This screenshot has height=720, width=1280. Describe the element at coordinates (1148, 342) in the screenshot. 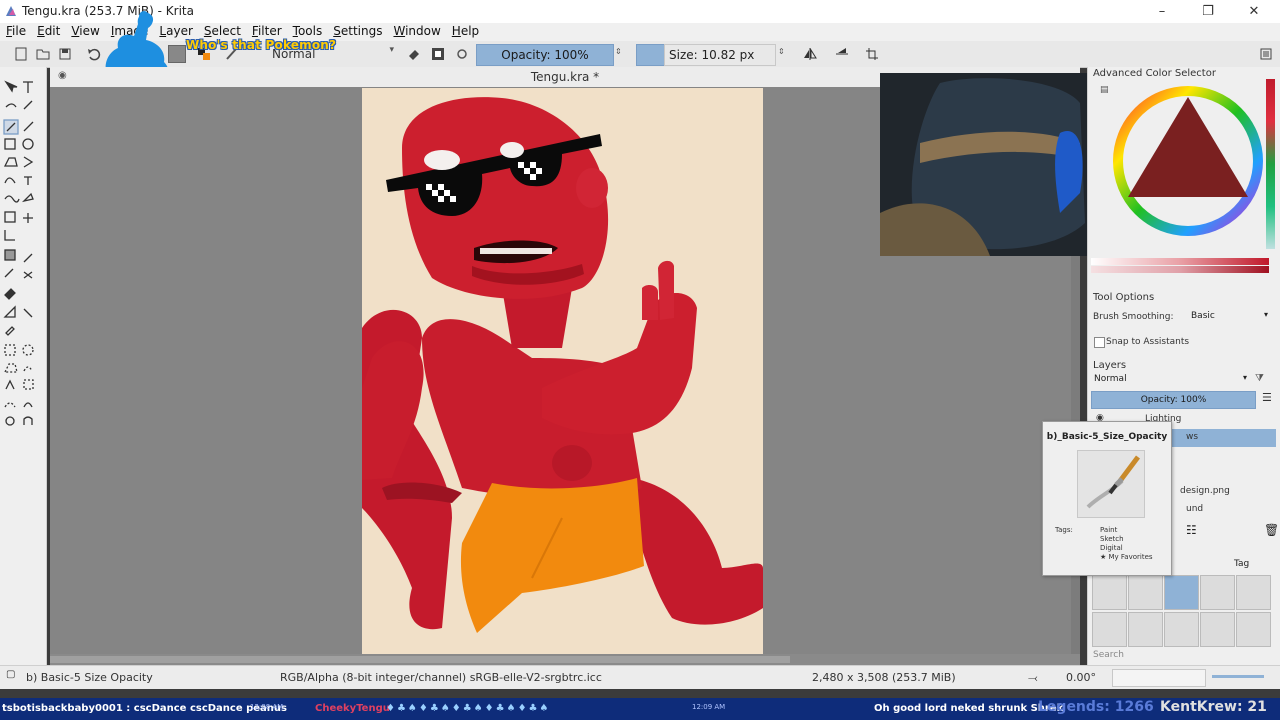

I see `snap-label: Snap to Assistants` at that location.